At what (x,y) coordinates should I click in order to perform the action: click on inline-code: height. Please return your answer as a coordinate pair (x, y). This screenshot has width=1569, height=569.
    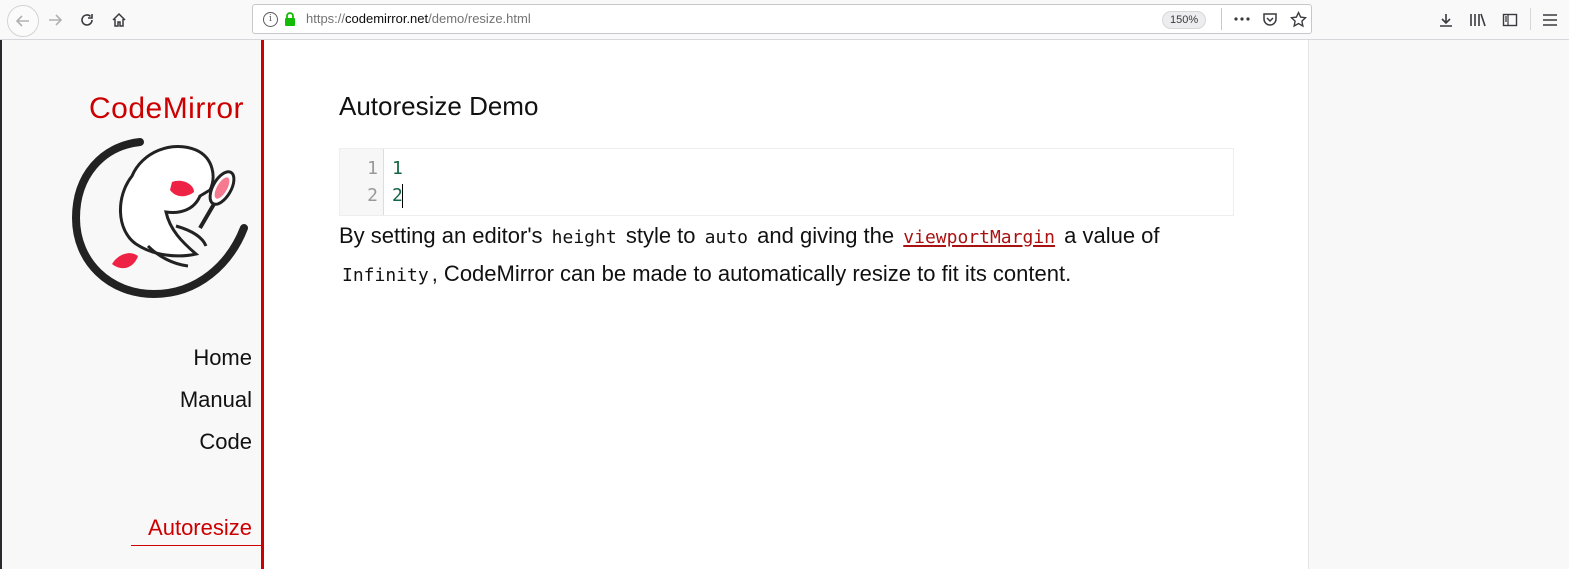
    Looking at the image, I should click on (584, 237).